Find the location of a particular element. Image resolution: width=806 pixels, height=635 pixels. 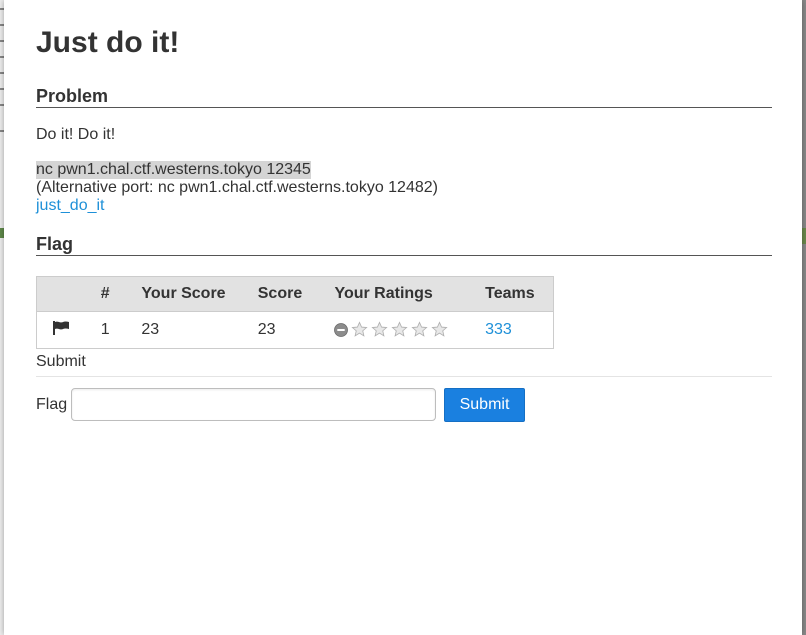

table-row: 1 23 23 333 is located at coordinates (295, 330).